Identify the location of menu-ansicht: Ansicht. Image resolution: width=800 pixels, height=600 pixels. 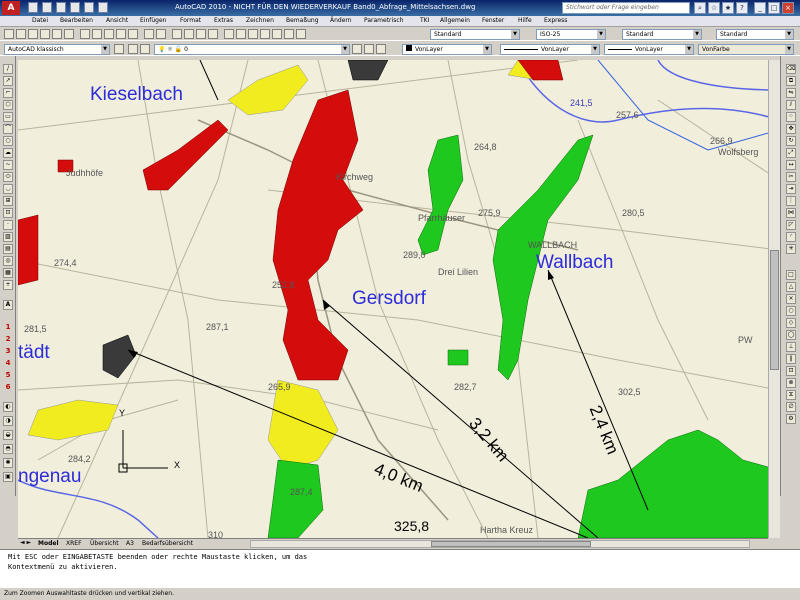
(117, 20).